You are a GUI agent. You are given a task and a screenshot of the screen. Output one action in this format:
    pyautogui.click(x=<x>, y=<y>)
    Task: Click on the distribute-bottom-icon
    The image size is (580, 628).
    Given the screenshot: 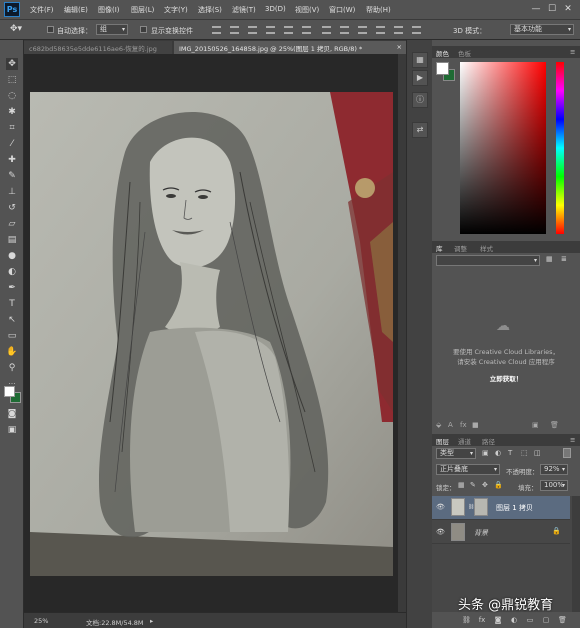 What is the action you would take?
    pyautogui.click(x=362, y=30)
    